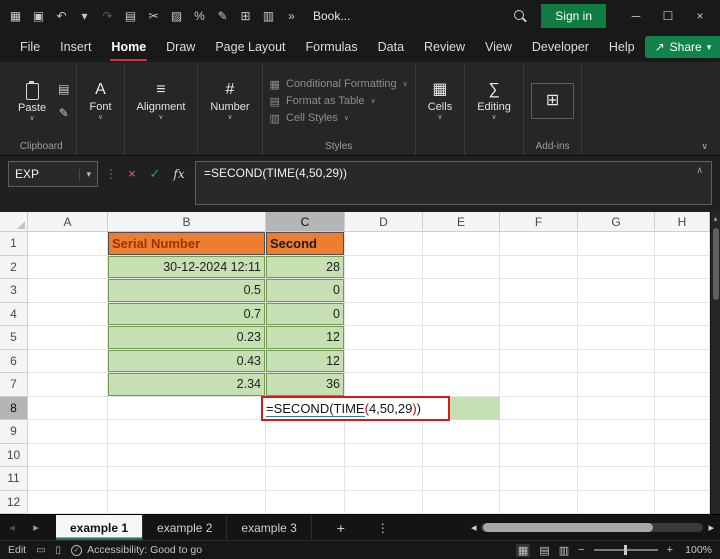 Image resolution: width=720 pixels, height=559 pixels. What do you see at coordinates (461, 244) in the screenshot?
I see `cell-E1` at bounding box center [461, 244].